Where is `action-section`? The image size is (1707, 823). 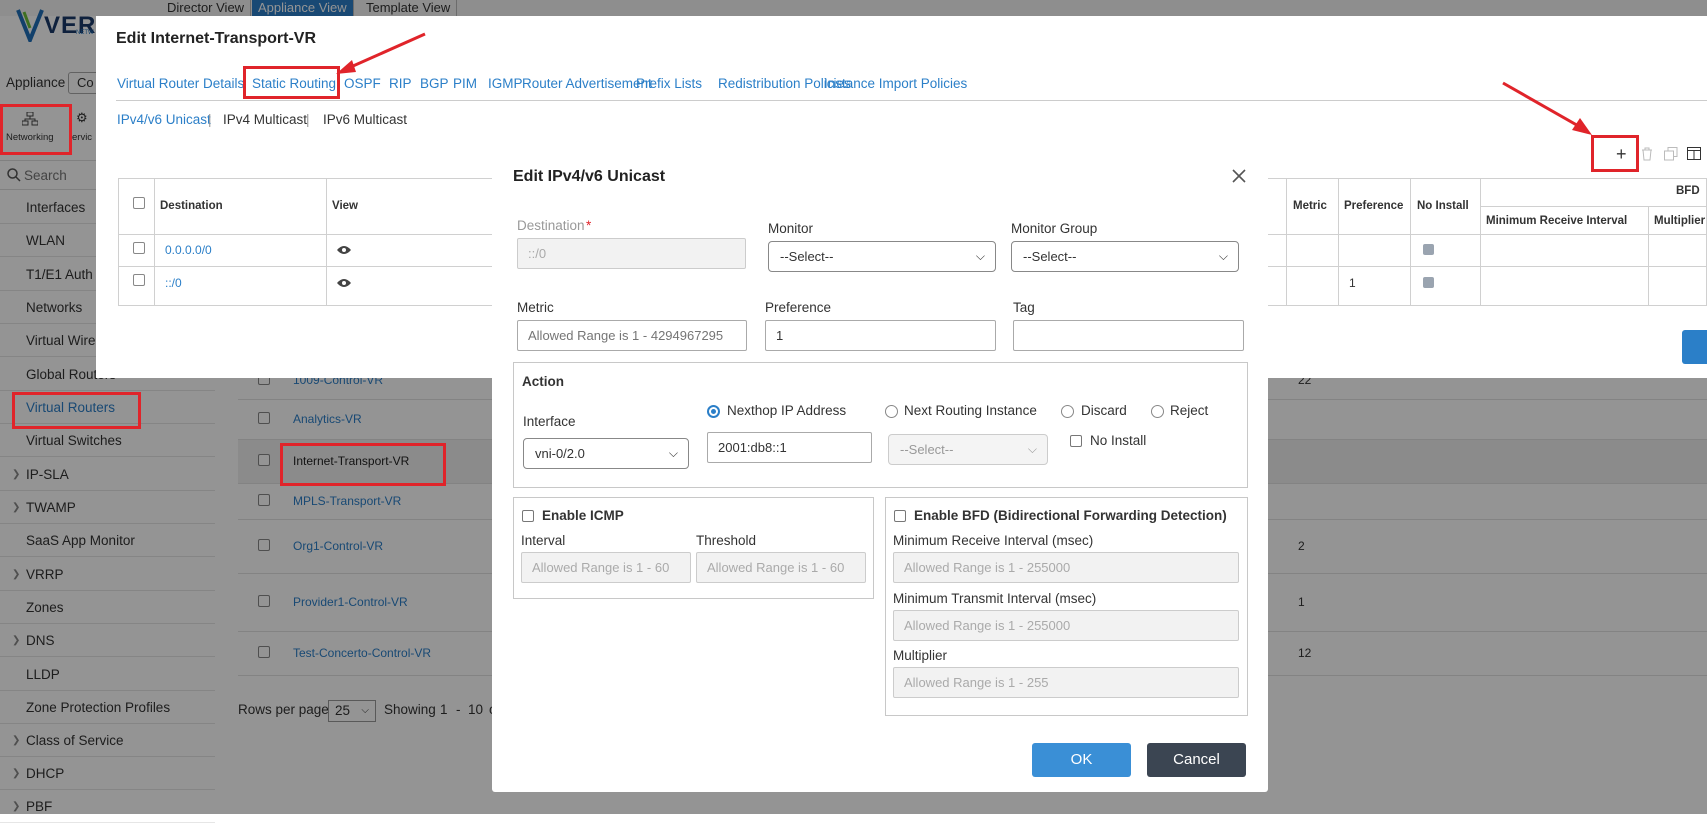
action-section is located at coordinates (880, 425).